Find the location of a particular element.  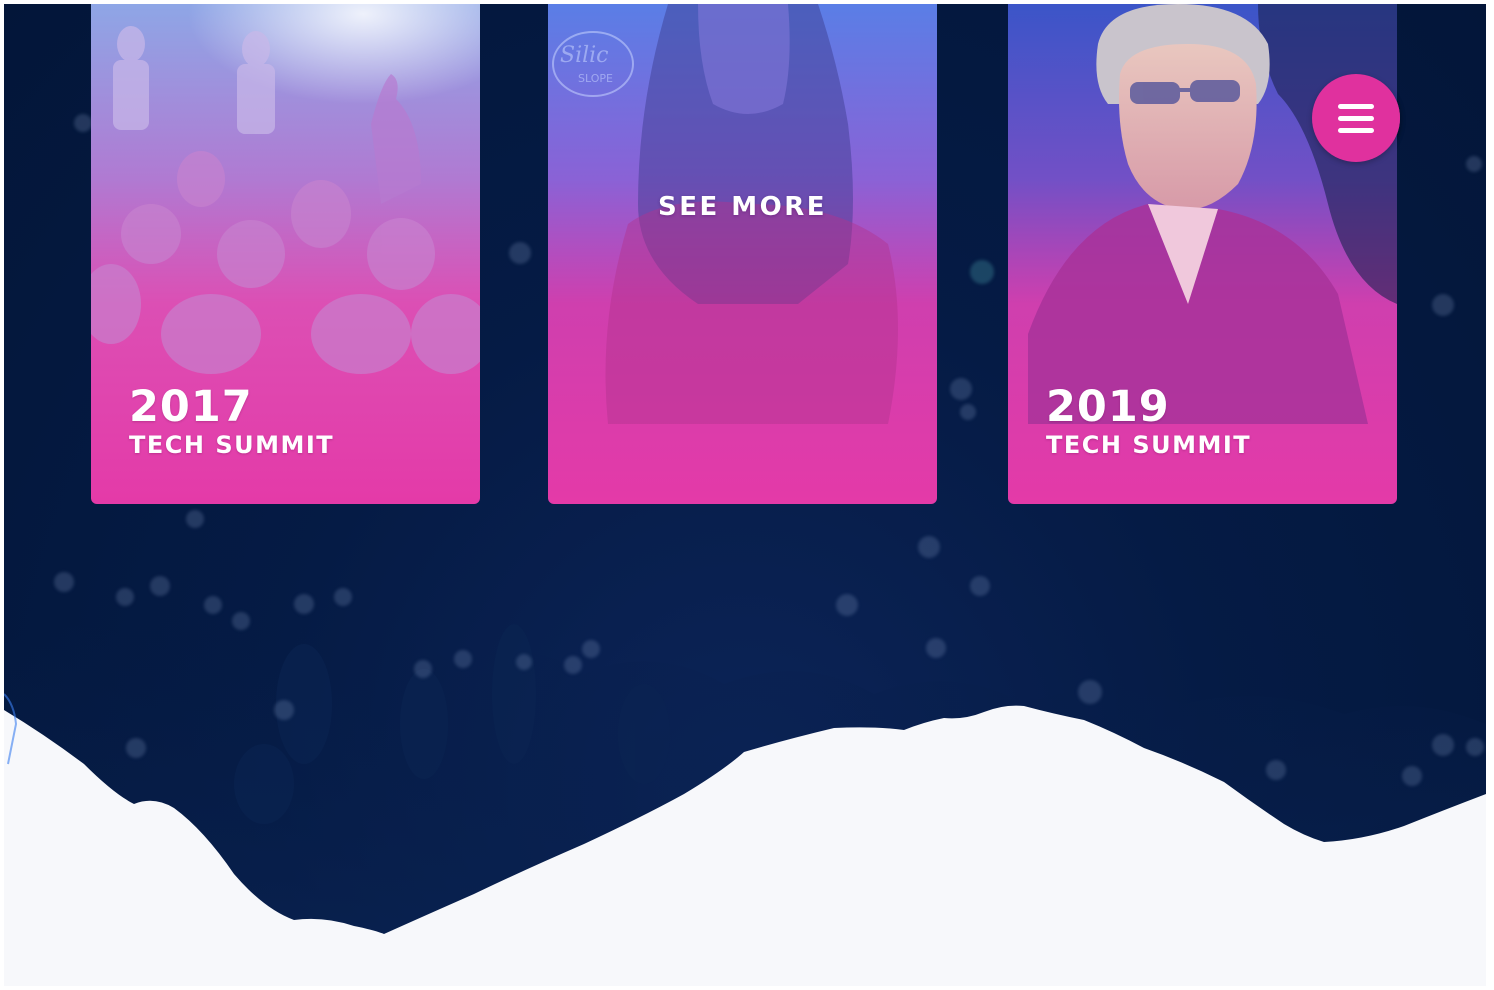

hamburger-icon is located at coordinates (1356, 106).